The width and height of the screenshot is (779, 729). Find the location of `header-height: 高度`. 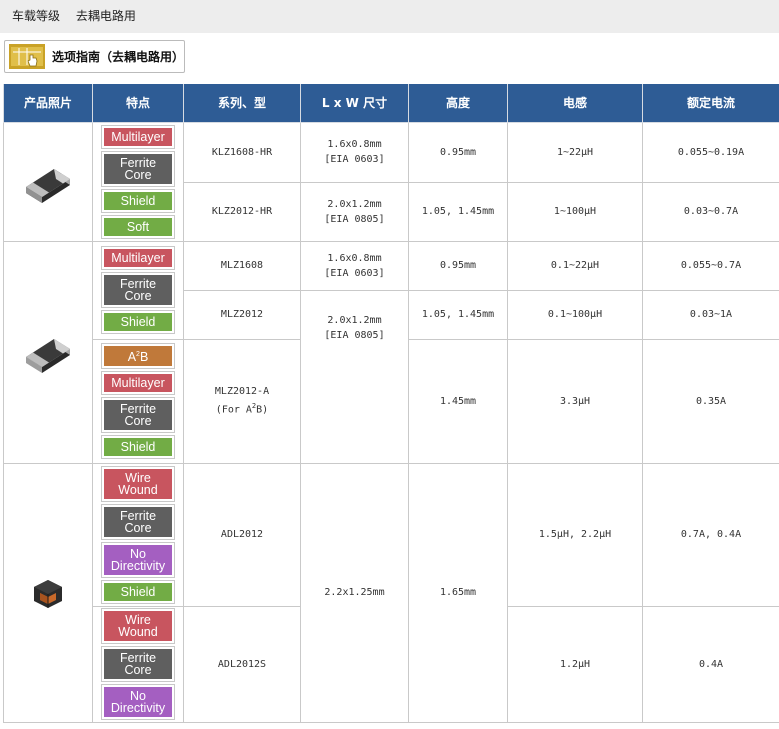

header-height: 高度 is located at coordinates (458, 103).